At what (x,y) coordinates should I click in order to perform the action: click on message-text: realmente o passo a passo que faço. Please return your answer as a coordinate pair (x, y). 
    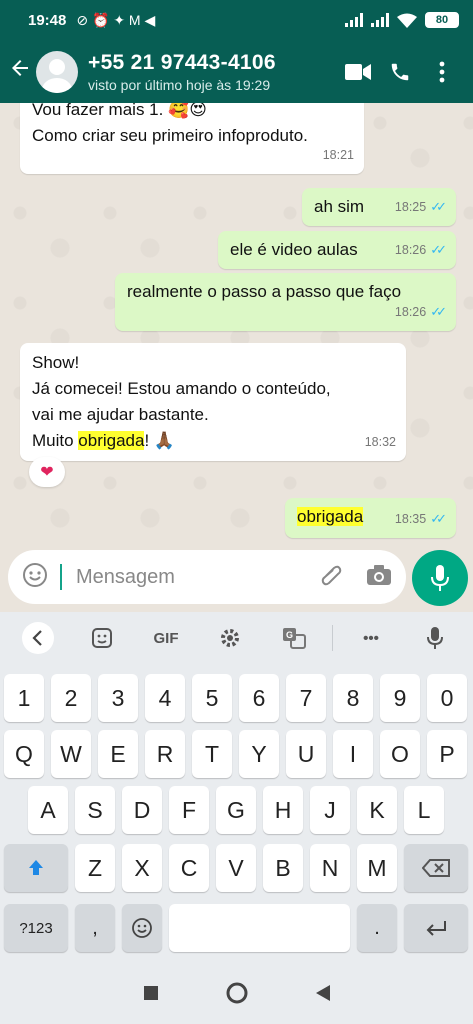
    Looking at the image, I should click on (264, 291).